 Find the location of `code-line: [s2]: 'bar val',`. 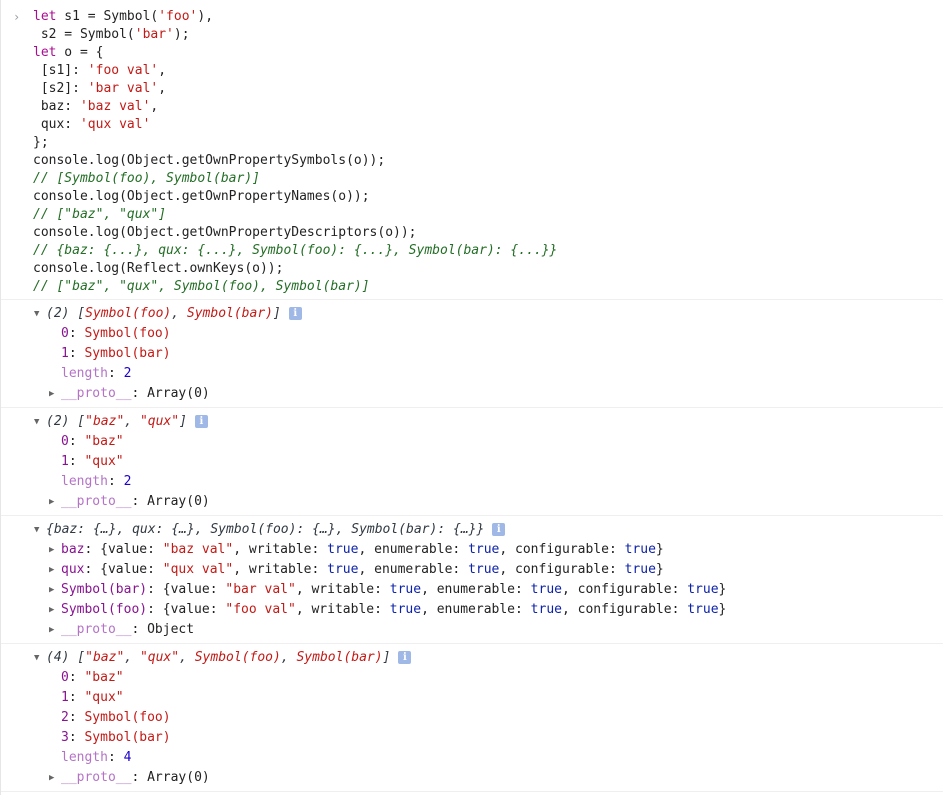

code-line: [s2]: 'bar val', is located at coordinates (100, 88).